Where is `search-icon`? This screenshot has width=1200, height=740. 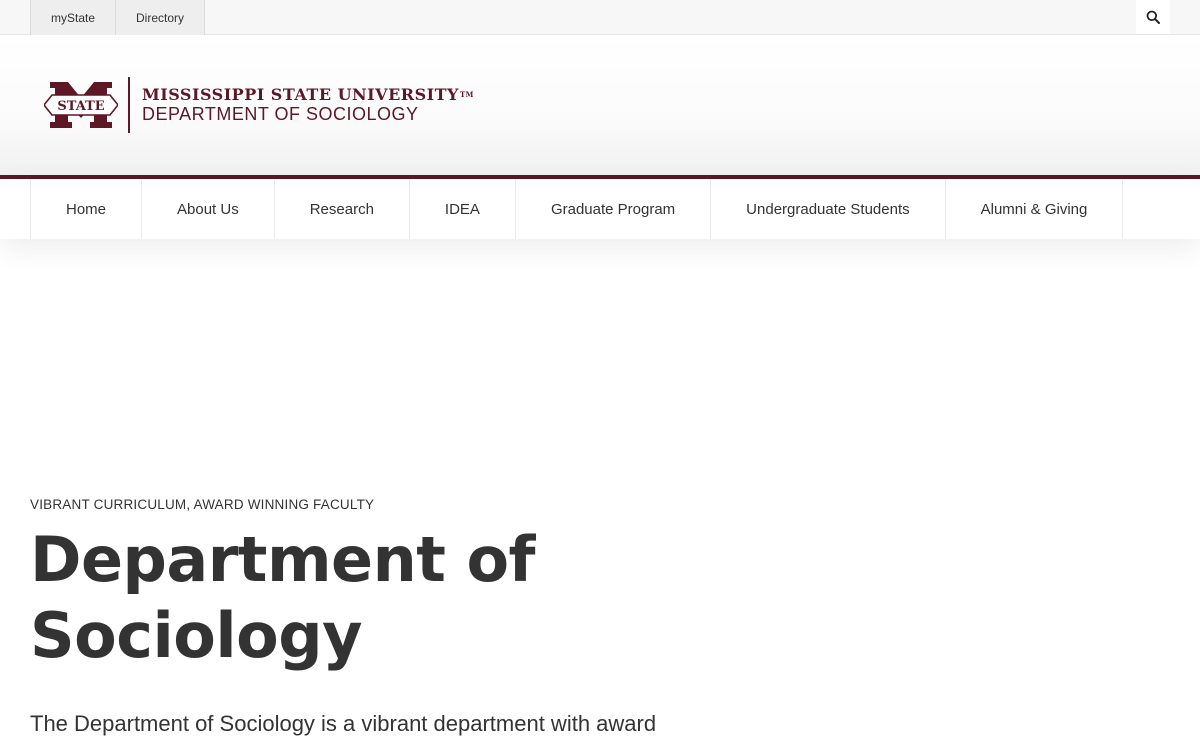 search-icon is located at coordinates (1153, 17).